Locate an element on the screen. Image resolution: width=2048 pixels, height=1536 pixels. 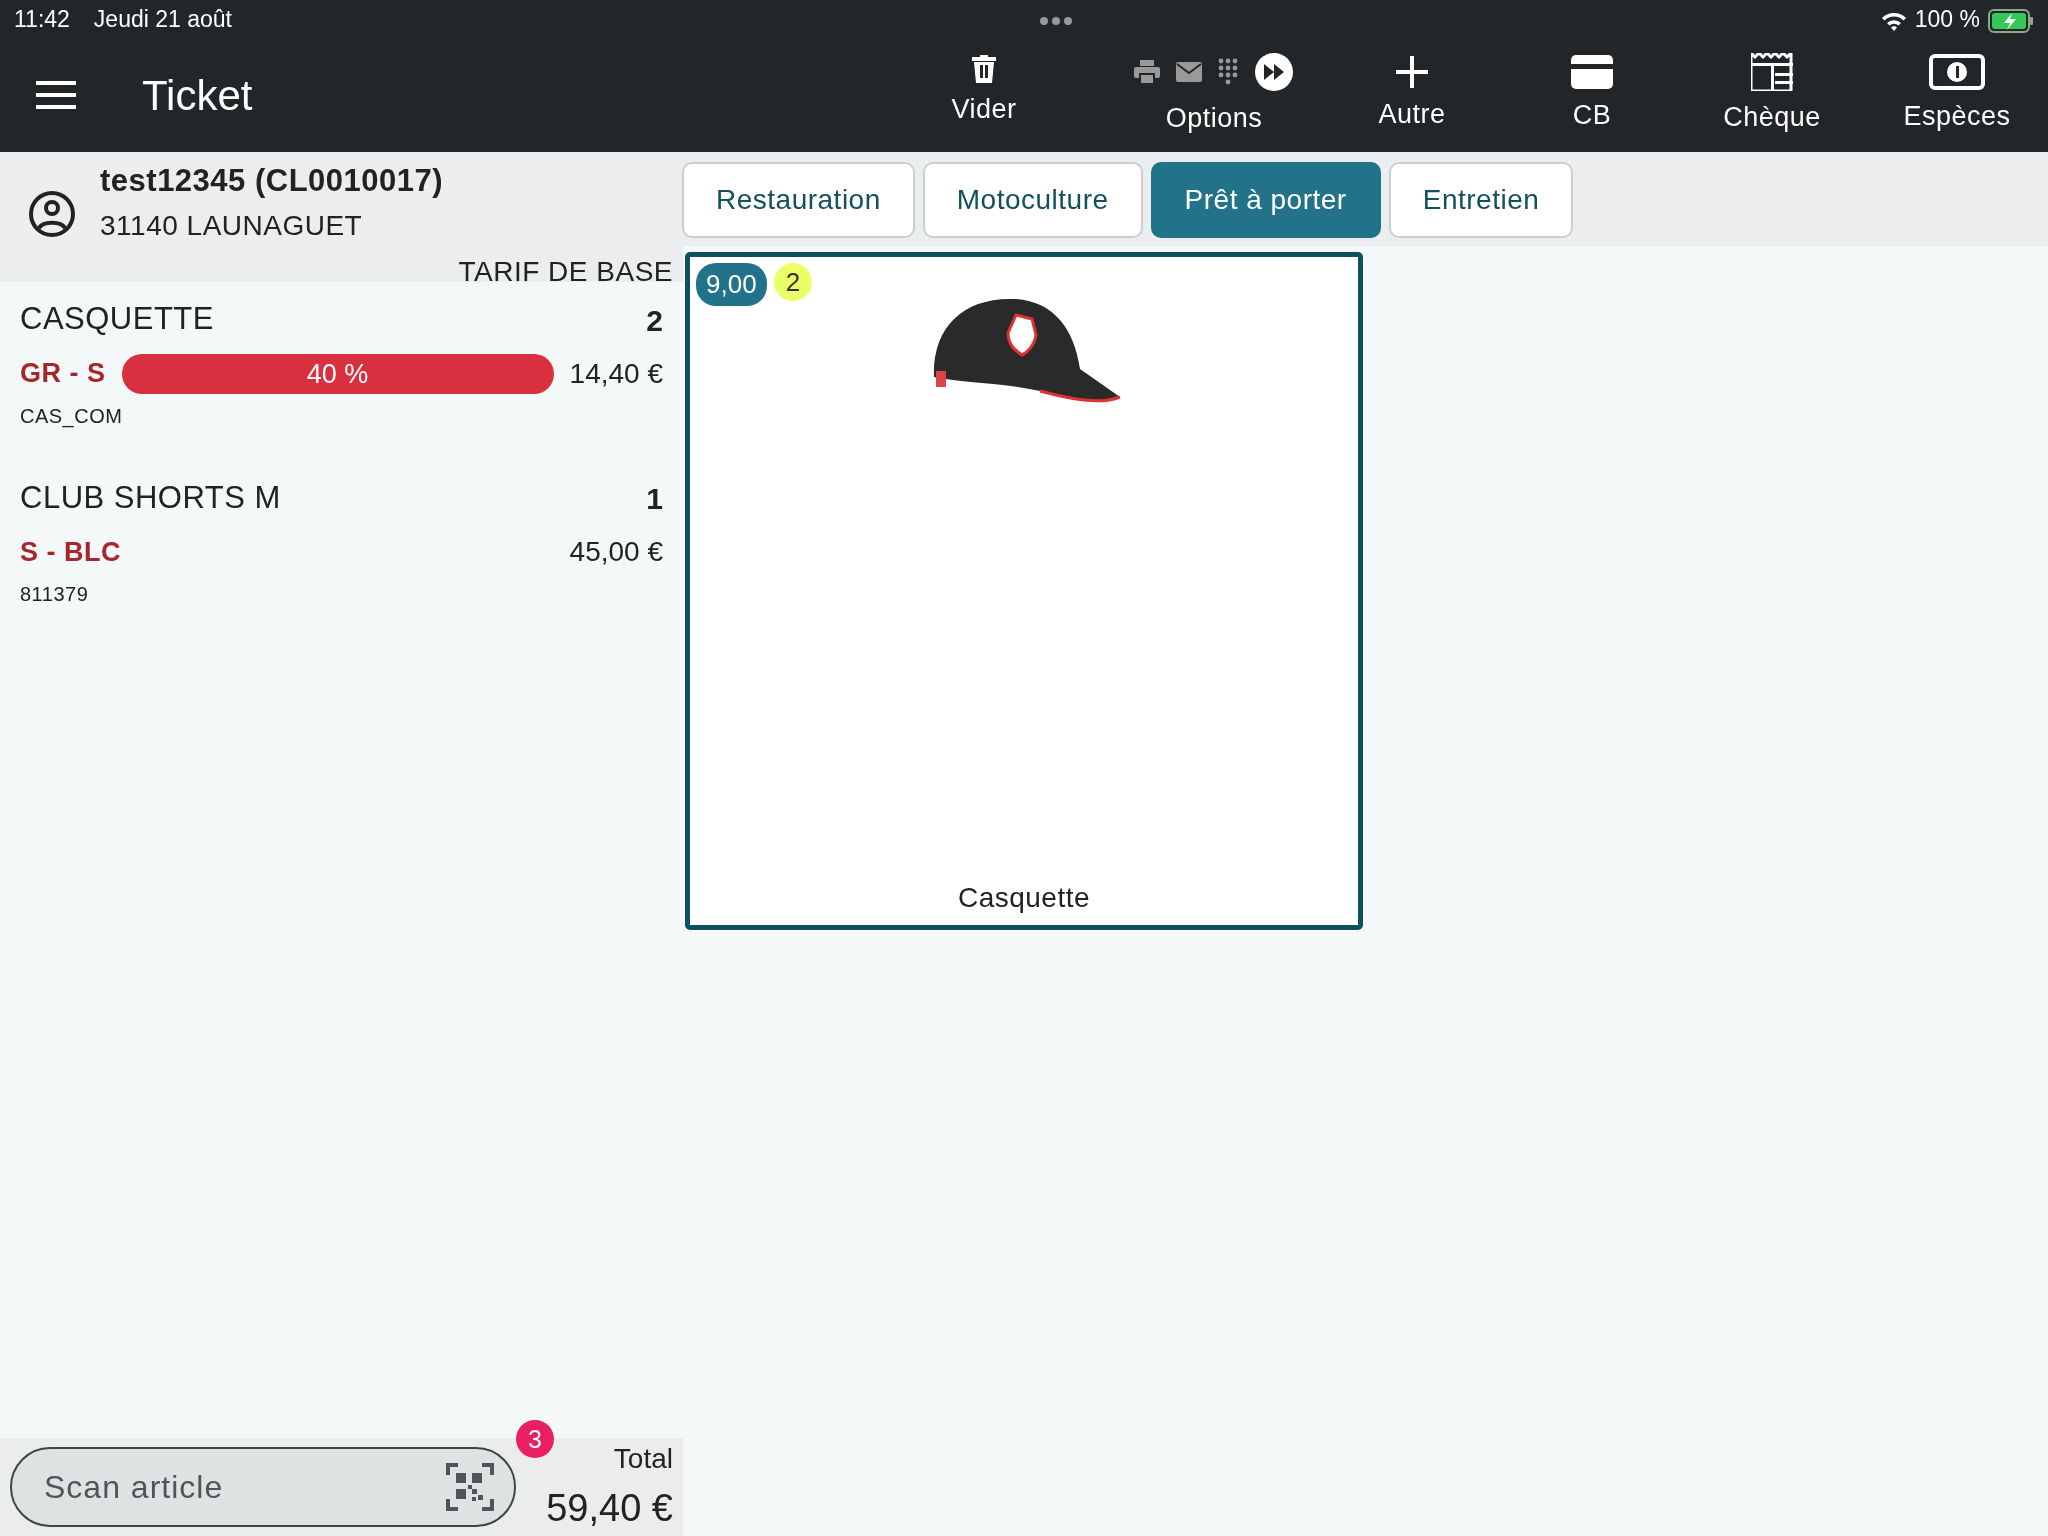
customer-city: 31140 LAUNAGUET is located at coordinates (232, 225).